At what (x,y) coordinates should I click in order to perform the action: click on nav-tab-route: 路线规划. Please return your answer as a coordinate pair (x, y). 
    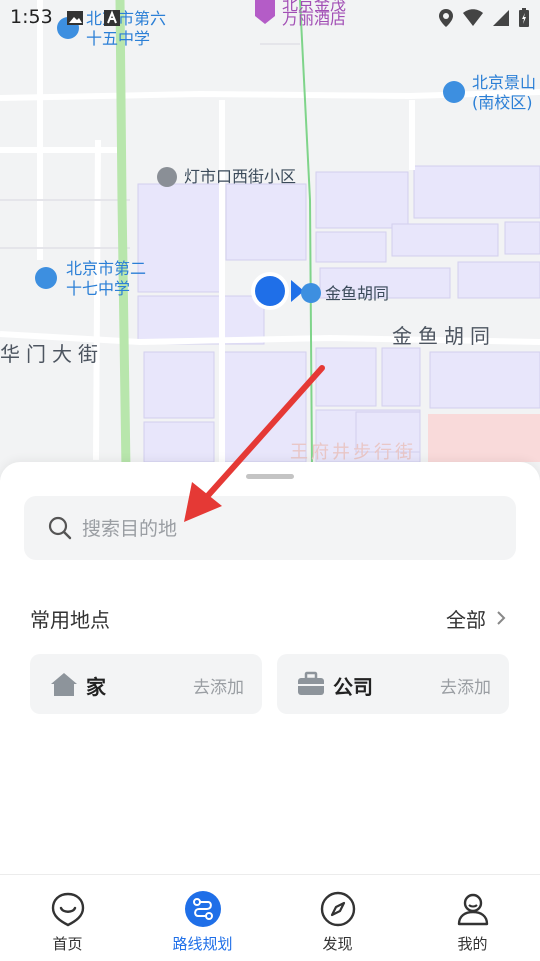
    Looking at the image, I should click on (202, 918).